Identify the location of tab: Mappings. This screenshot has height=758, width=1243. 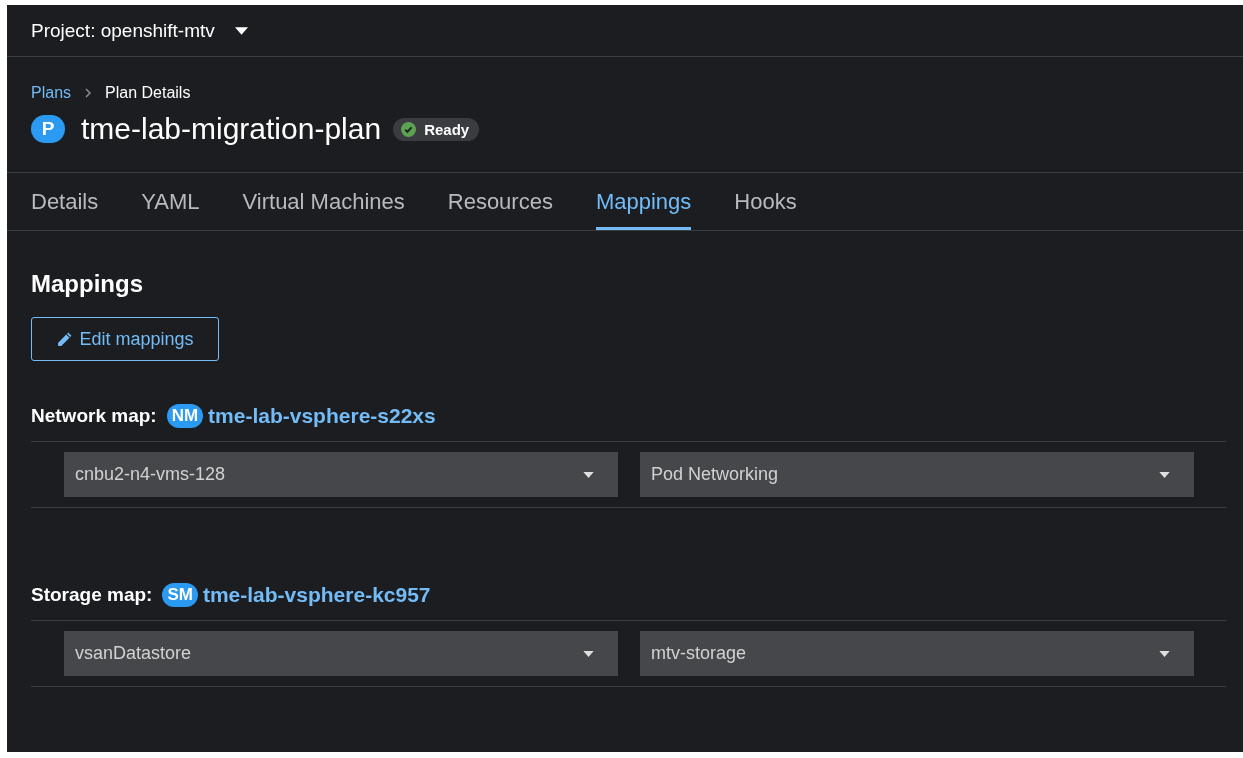
(643, 201).